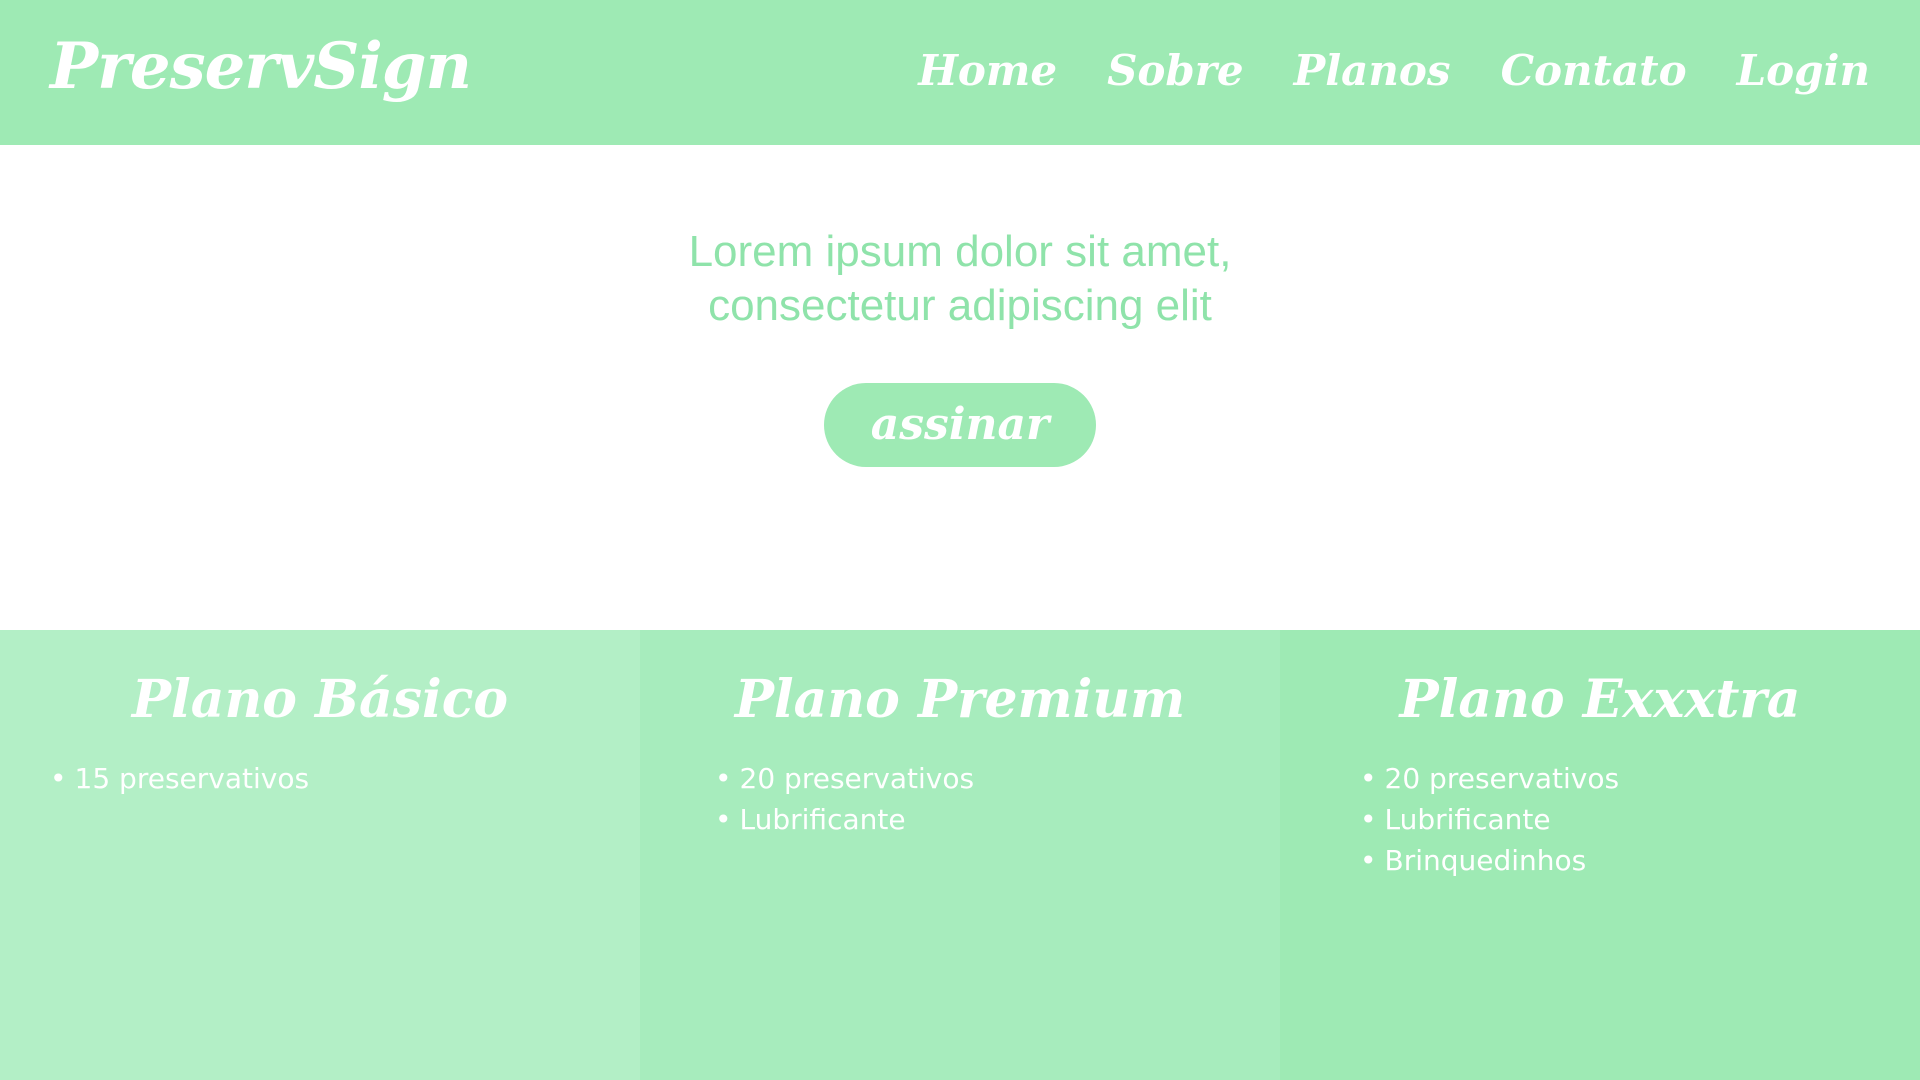 The height and width of the screenshot is (1080, 1920). Describe the element at coordinates (1372, 70) in the screenshot. I see `nav-planos: Planos` at that location.